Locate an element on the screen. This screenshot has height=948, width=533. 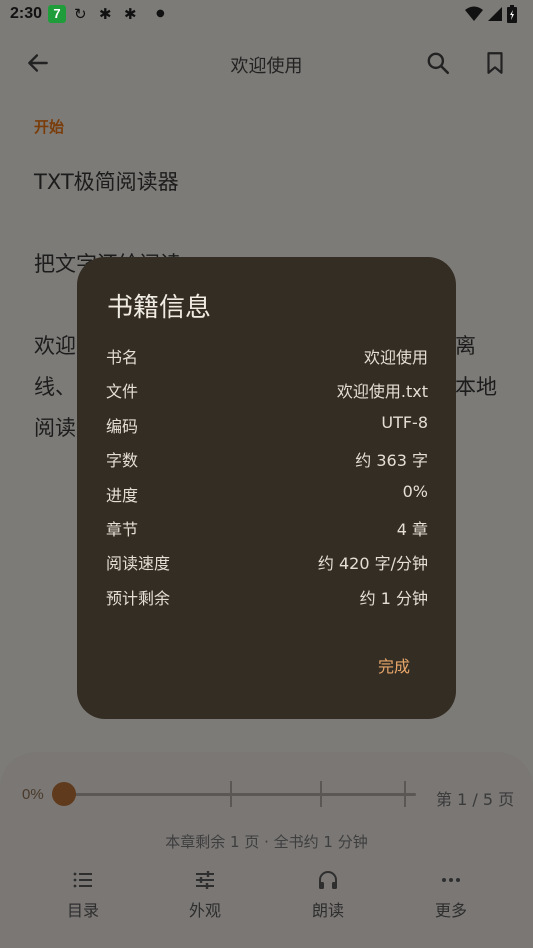
info-value: UTF-8 is located at coordinates (404, 422).